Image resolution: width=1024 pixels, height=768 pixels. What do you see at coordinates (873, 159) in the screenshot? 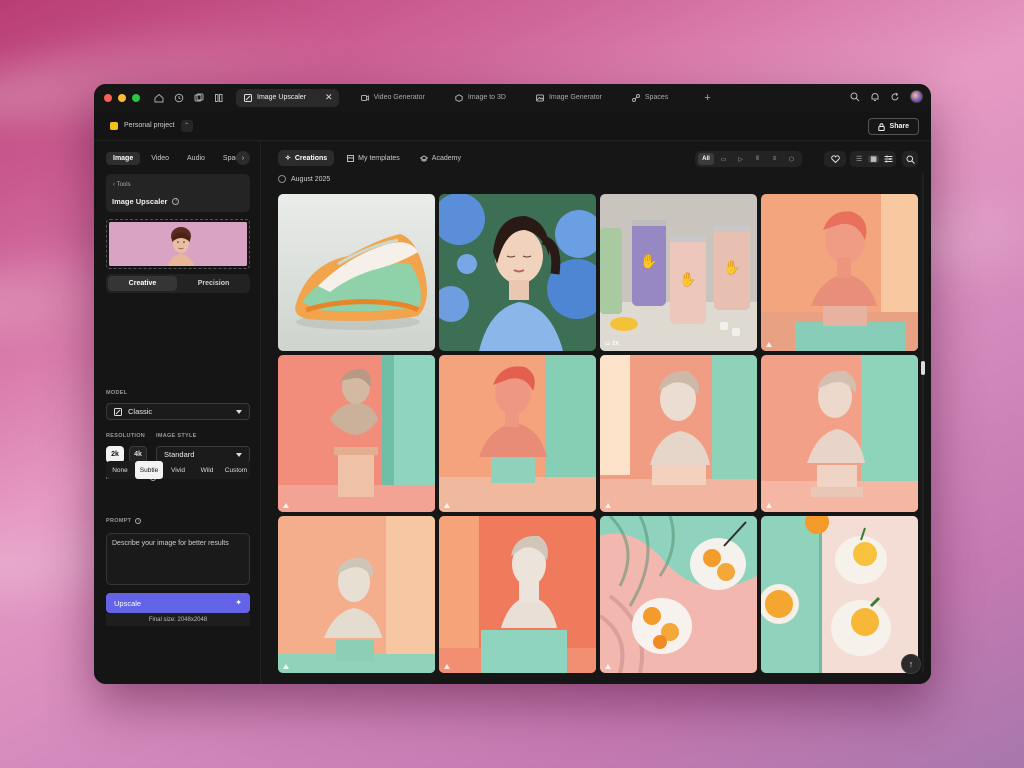
I see `grid-view-icon: ▦` at bounding box center [873, 159].